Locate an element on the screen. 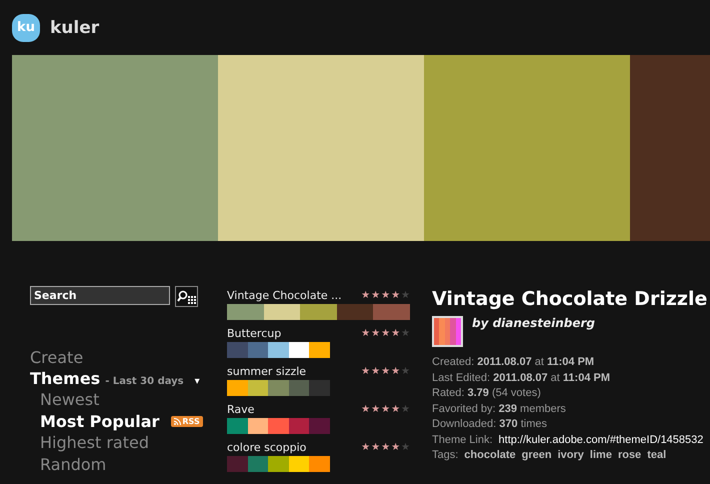  tag-link: green is located at coordinates (537, 456).